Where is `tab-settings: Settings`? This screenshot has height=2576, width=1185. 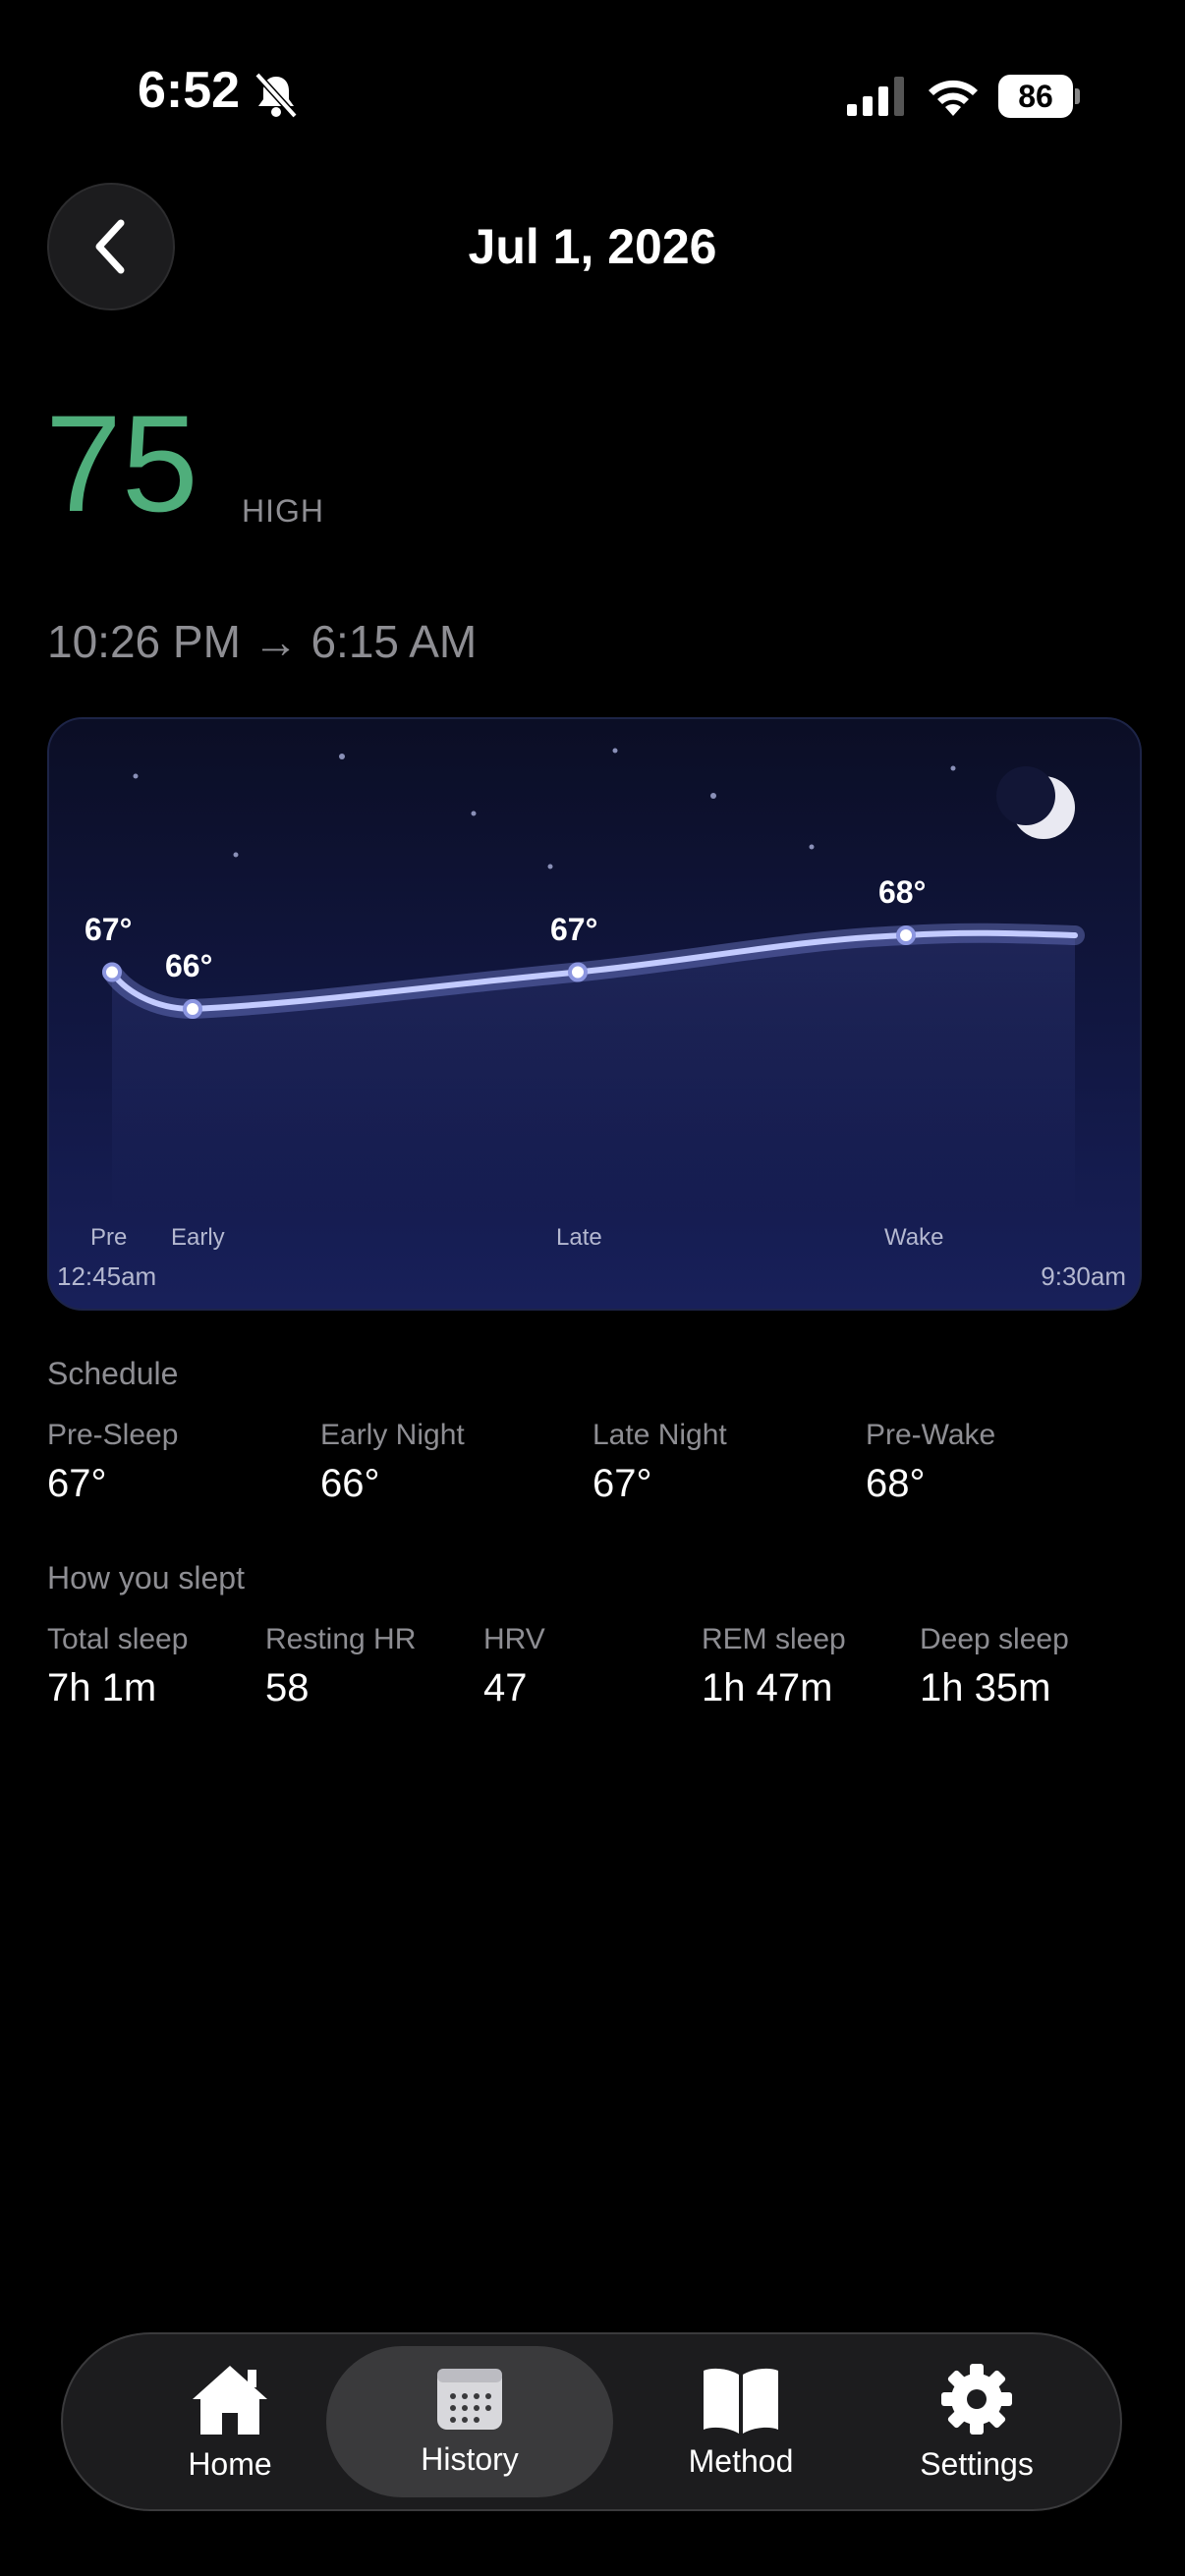
tab-settings: Settings is located at coordinates (977, 2421).